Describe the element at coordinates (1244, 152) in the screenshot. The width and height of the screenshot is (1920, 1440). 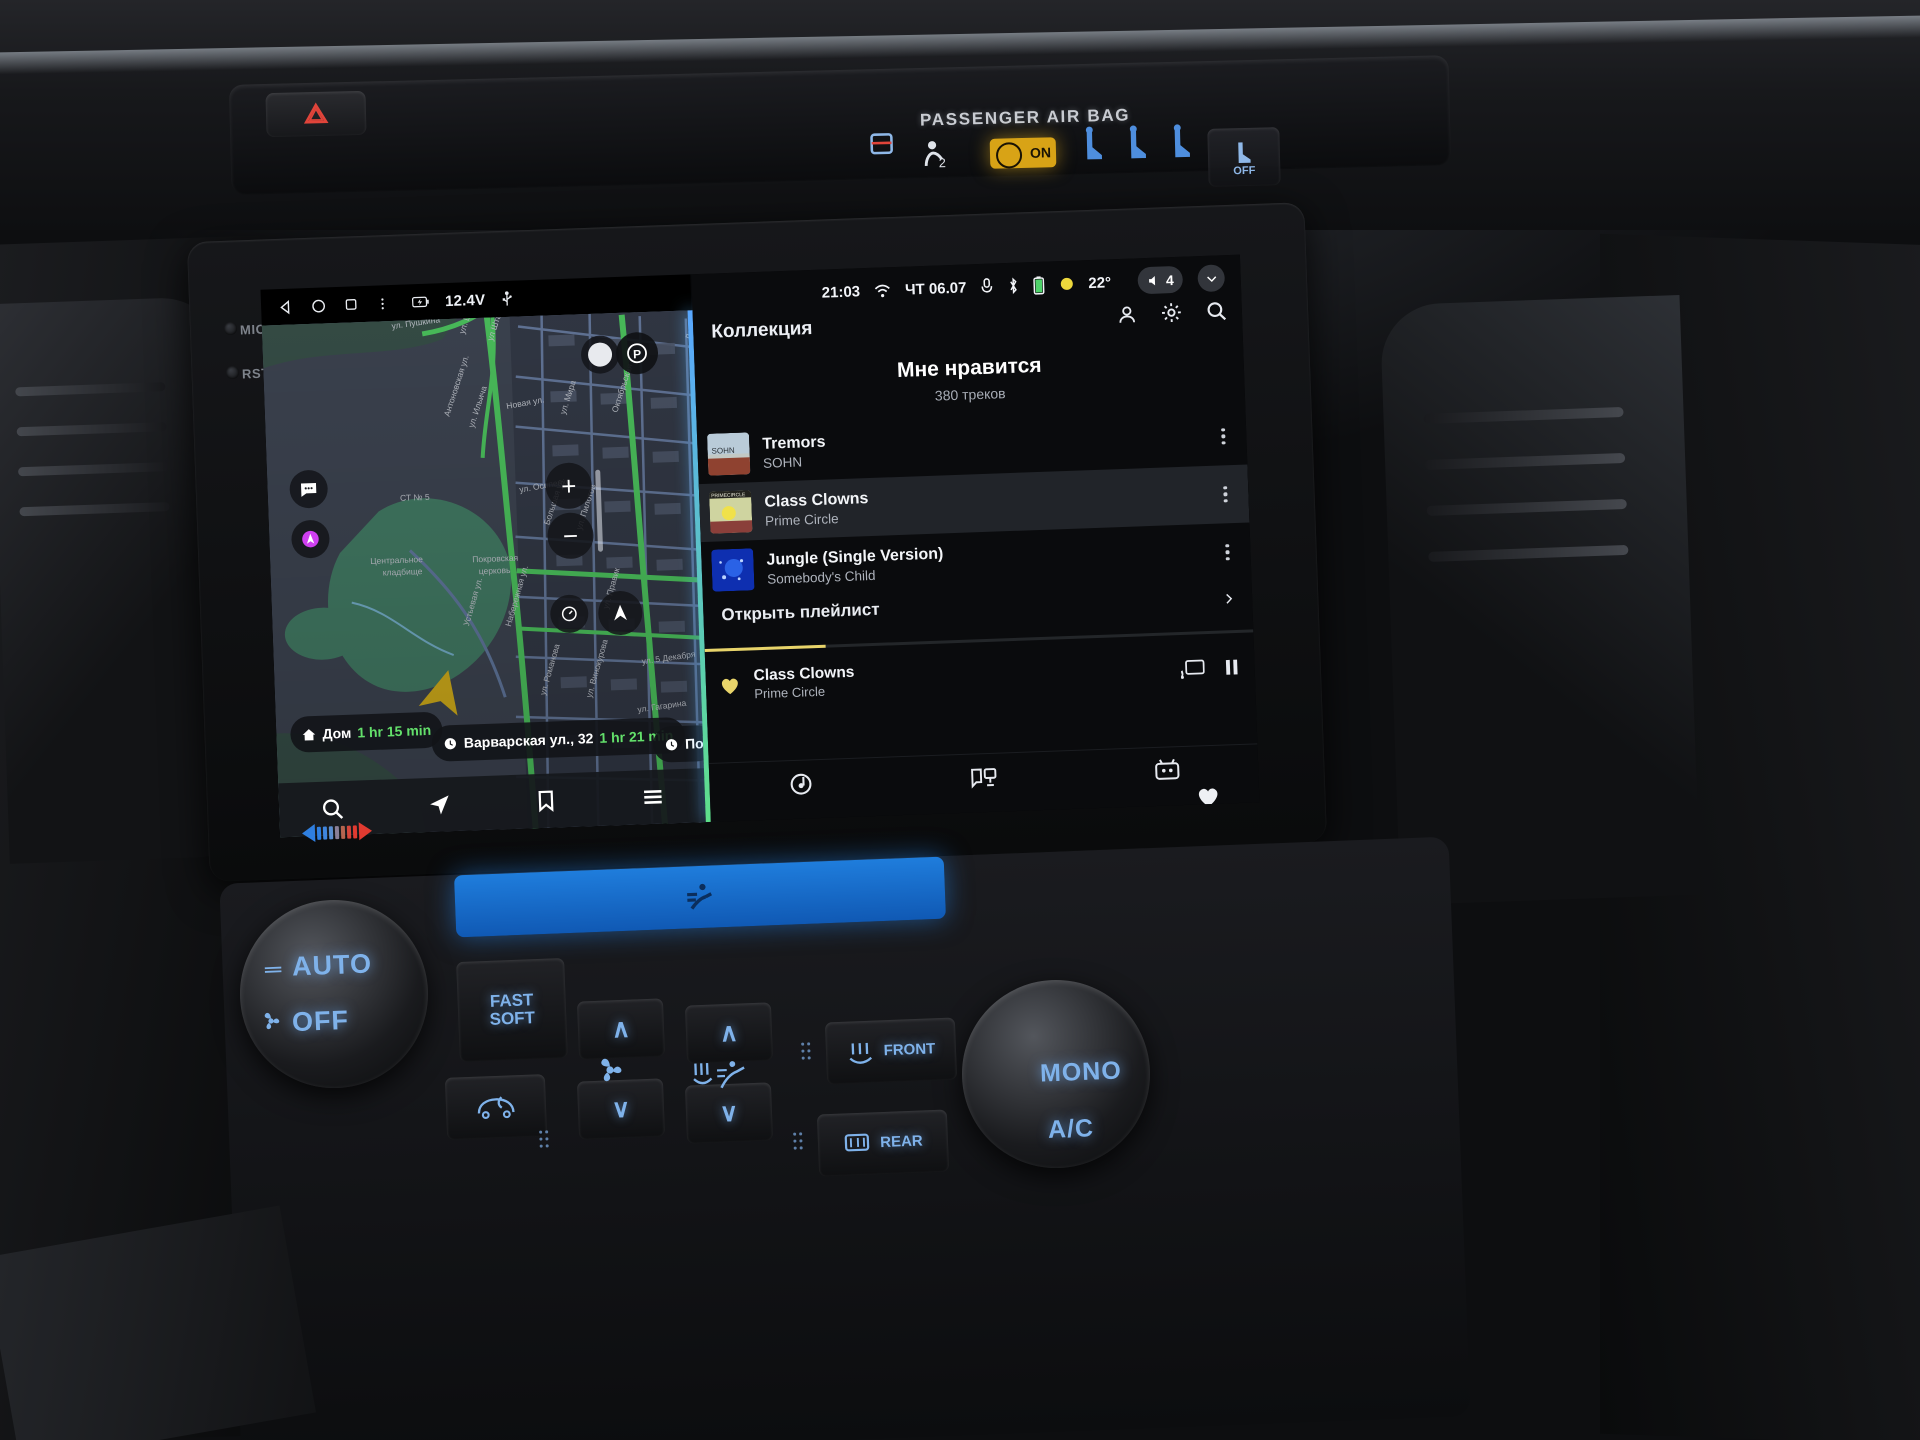
I see `seat-off-icon` at that location.